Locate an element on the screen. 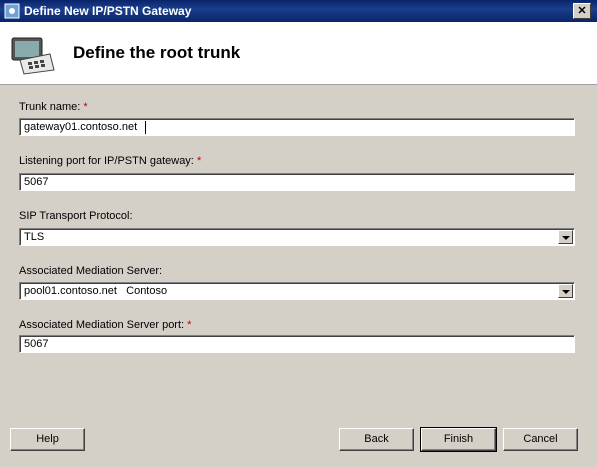 Image resolution: width=597 pixels, height=467 pixels. wizard-header: Define the root trunk is located at coordinates (298, 53).